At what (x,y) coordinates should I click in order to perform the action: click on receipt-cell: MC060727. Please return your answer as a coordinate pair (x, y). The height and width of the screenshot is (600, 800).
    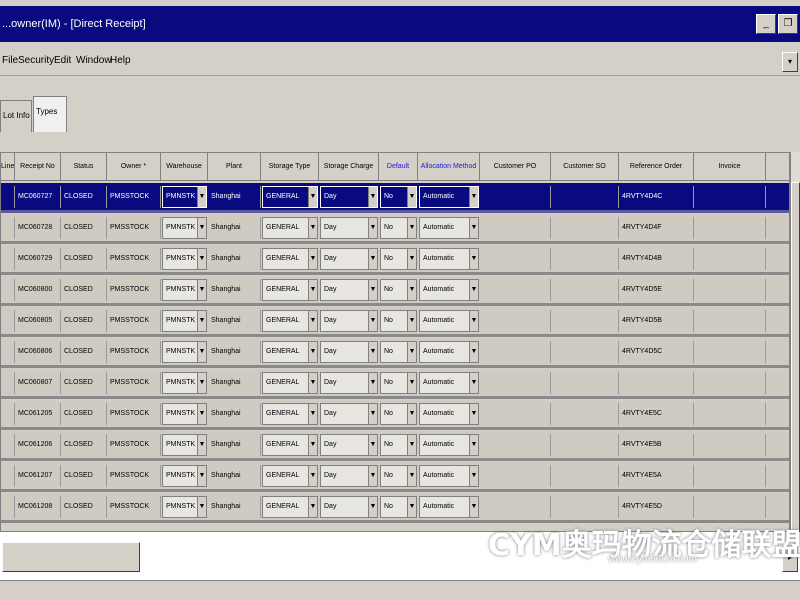
    Looking at the image, I should click on (38, 197).